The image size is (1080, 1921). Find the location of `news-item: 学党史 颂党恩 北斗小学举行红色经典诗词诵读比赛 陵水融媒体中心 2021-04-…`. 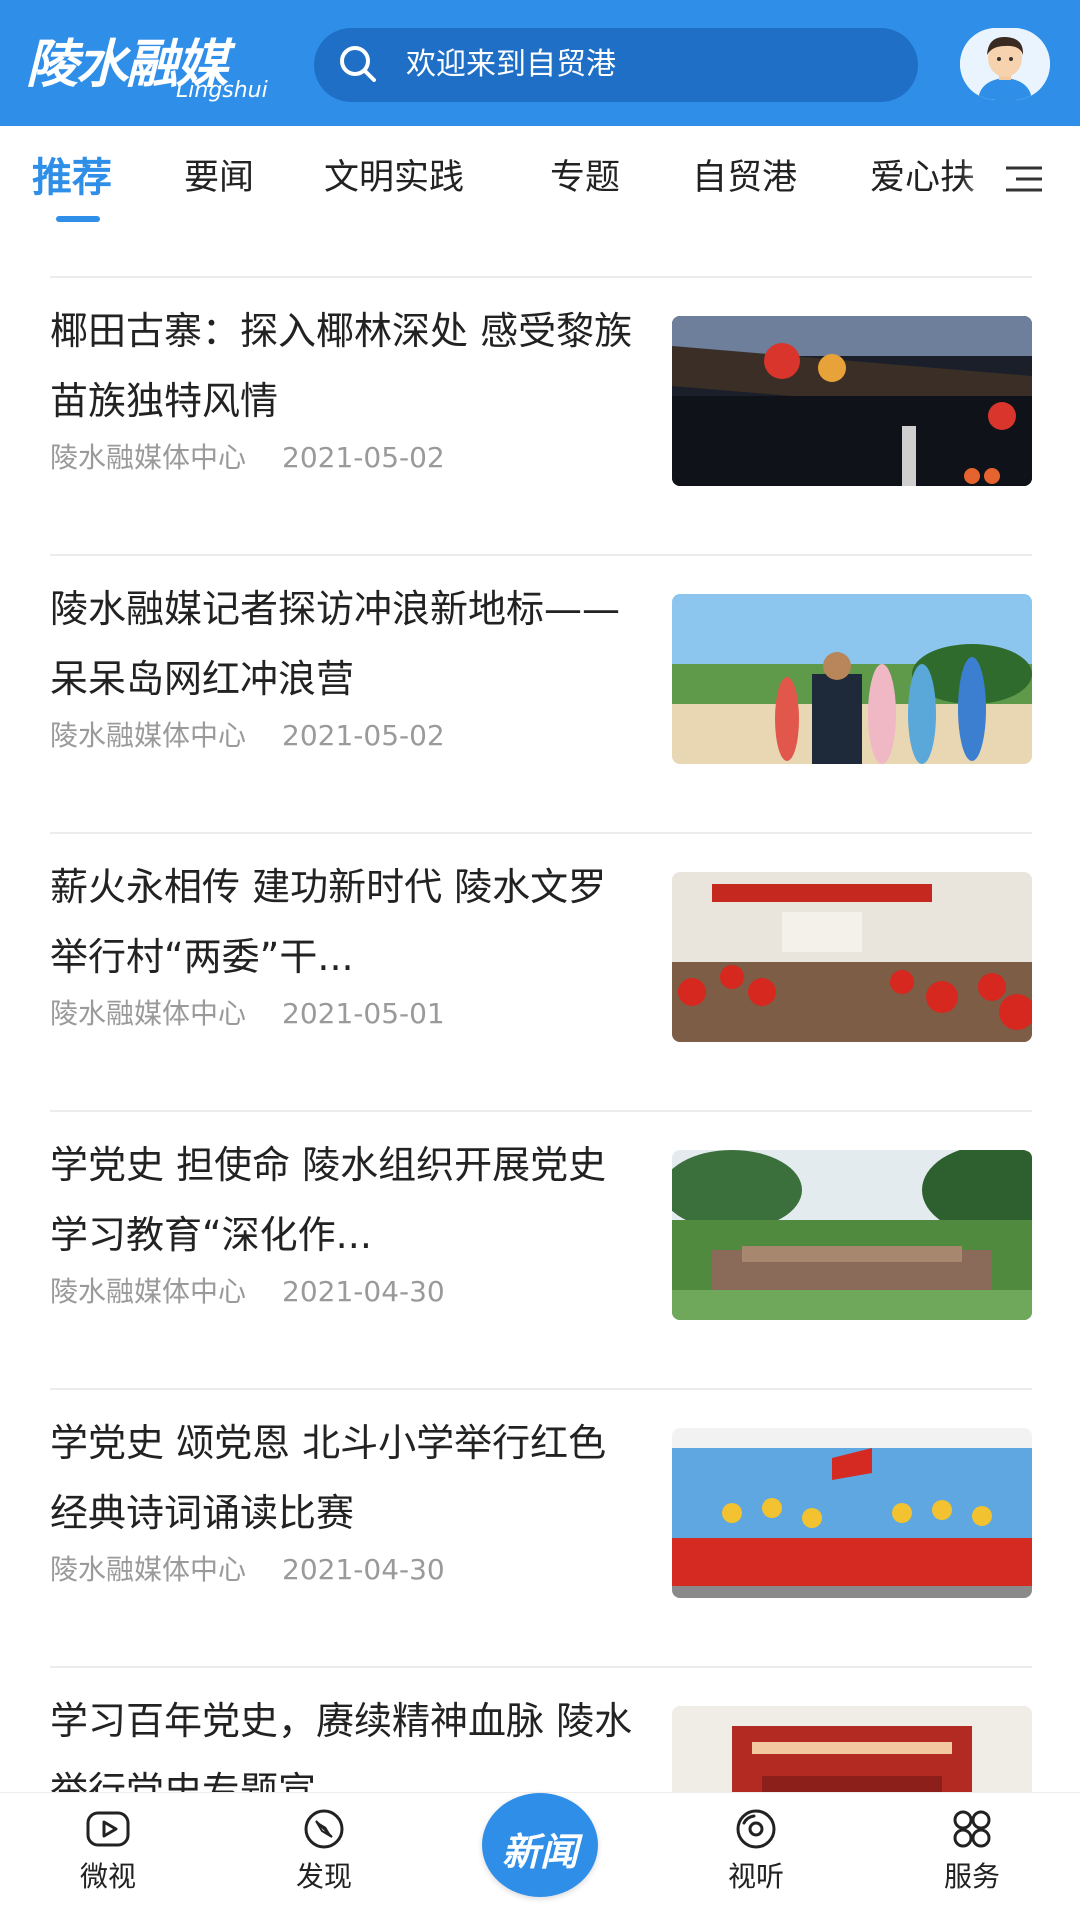

news-item: 学党史 颂党恩 北斗小学举行红色经典诗词诵读比赛 陵水融媒体中心 2021-04-… is located at coordinates (540, 1531).